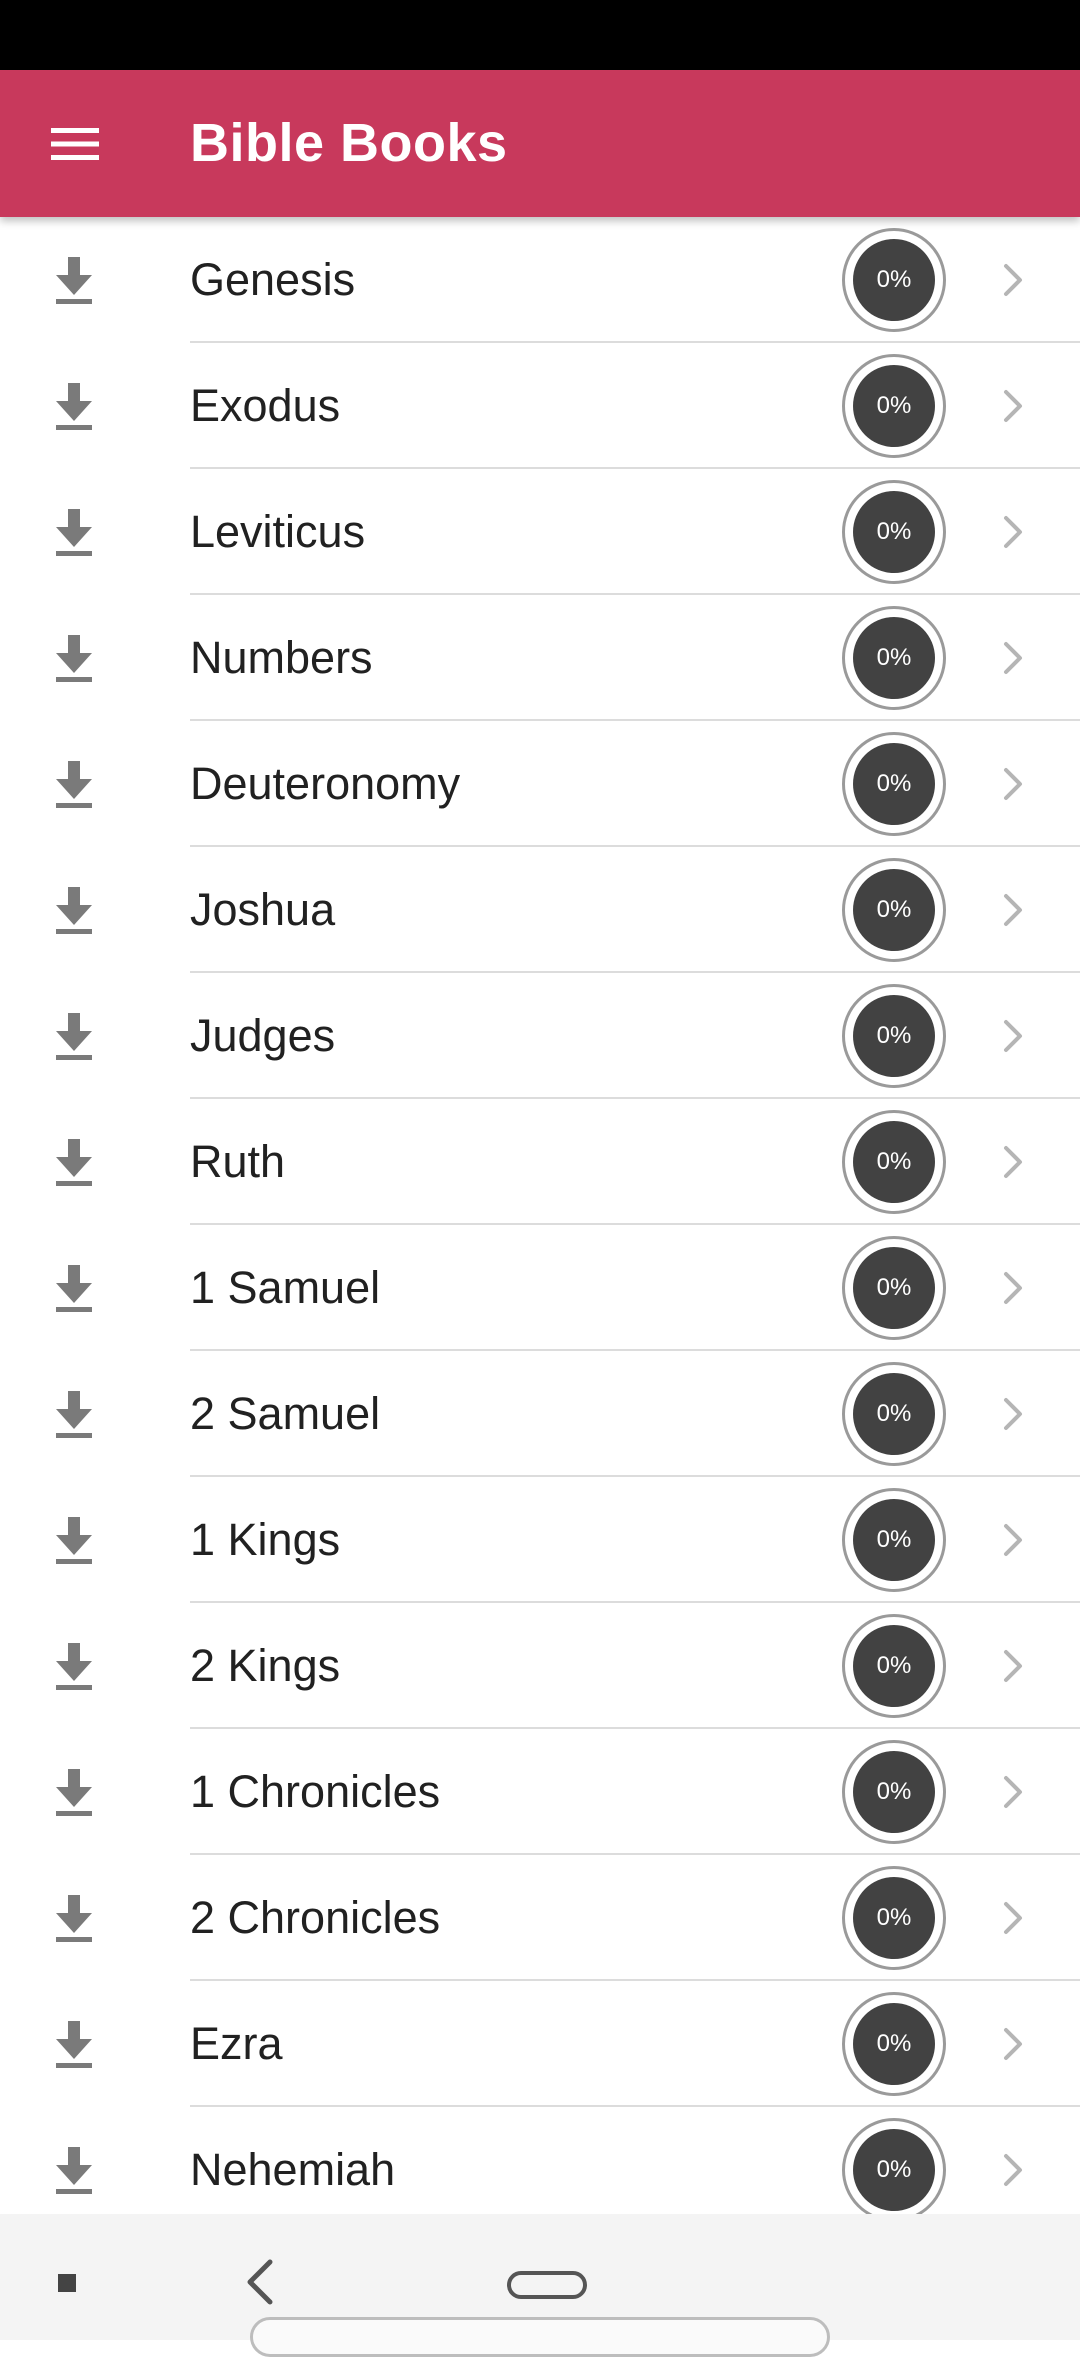 The width and height of the screenshot is (1080, 2357). I want to click on list-item: Joshua 0%, so click(540, 910).